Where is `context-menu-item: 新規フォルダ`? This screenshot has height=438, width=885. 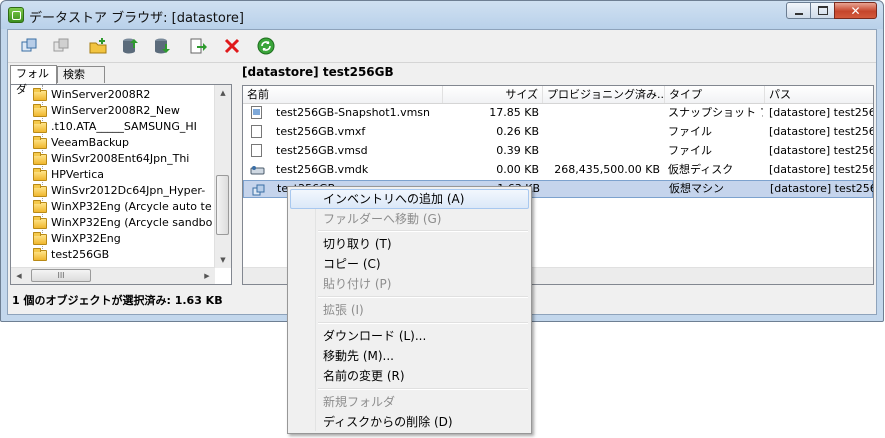 context-menu-item: 新規フォルダ is located at coordinates (359, 402).